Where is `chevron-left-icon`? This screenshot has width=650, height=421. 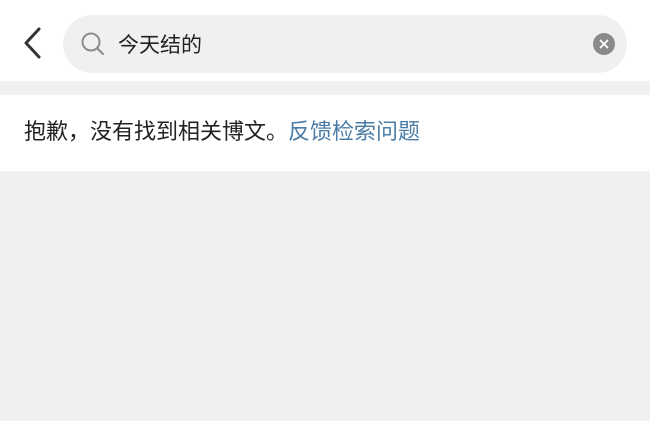
chevron-left-icon is located at coordinates (32, 43).